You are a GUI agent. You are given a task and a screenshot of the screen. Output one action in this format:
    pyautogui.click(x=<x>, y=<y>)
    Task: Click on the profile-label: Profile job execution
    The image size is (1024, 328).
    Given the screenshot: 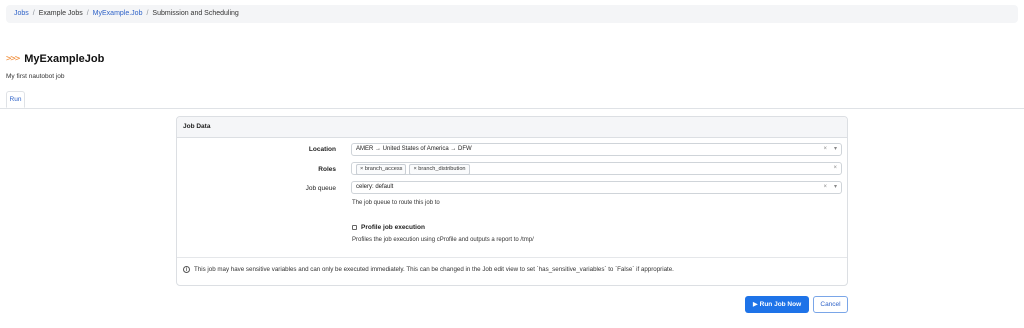 What is the action you would take?
    pyautogui.click(x=393, y=227)
    